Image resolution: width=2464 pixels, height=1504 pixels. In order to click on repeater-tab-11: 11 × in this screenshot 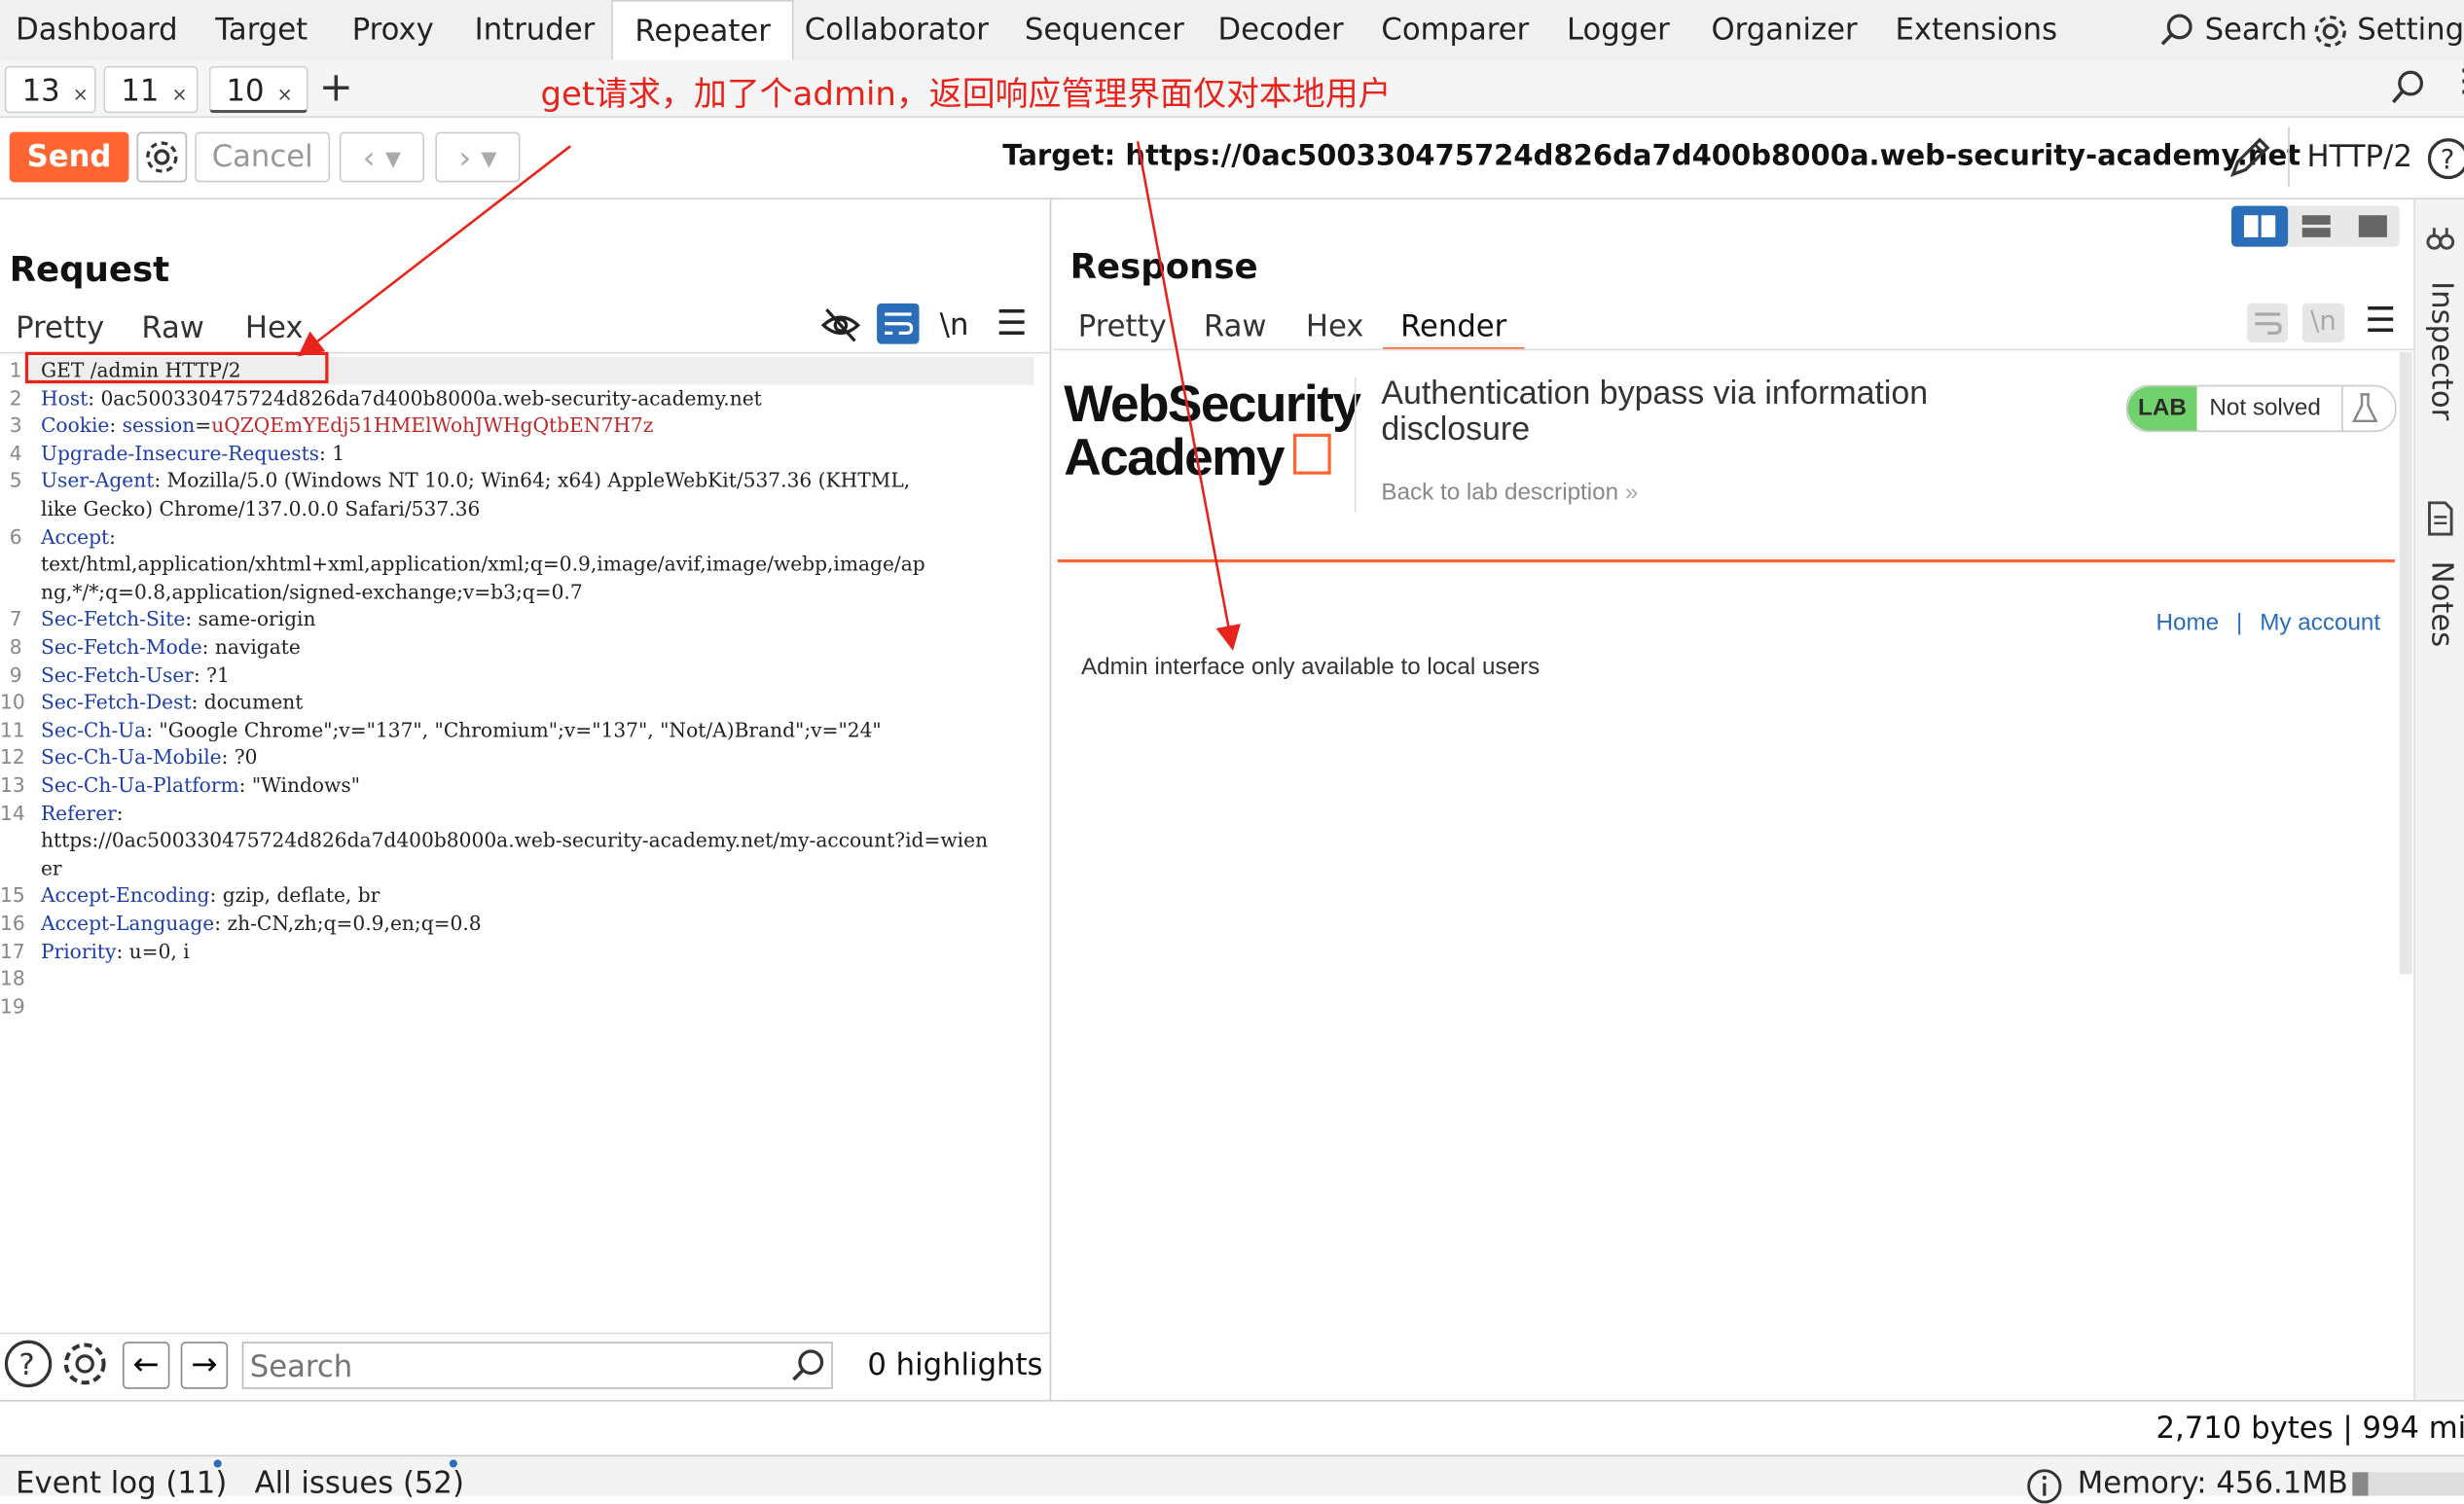, I will do `click(151, 89)`.